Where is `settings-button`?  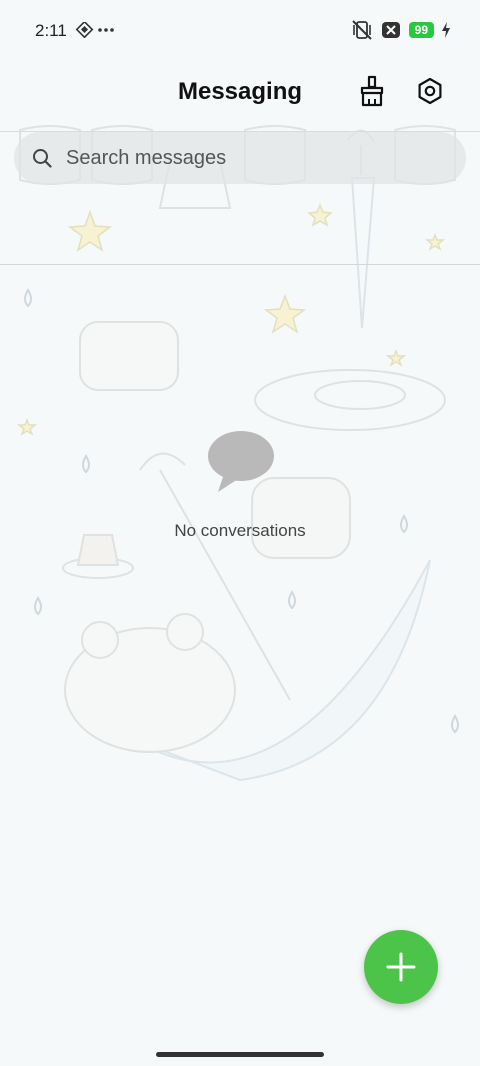 settings-button is located at coordinates (430, 91).